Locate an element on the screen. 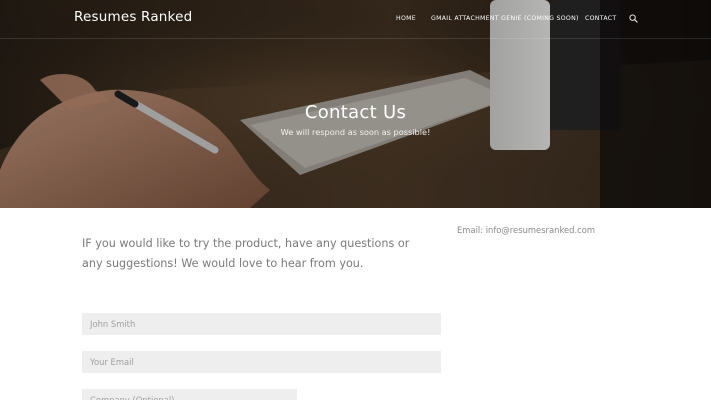  email-field is located at coordinates (261, 362).